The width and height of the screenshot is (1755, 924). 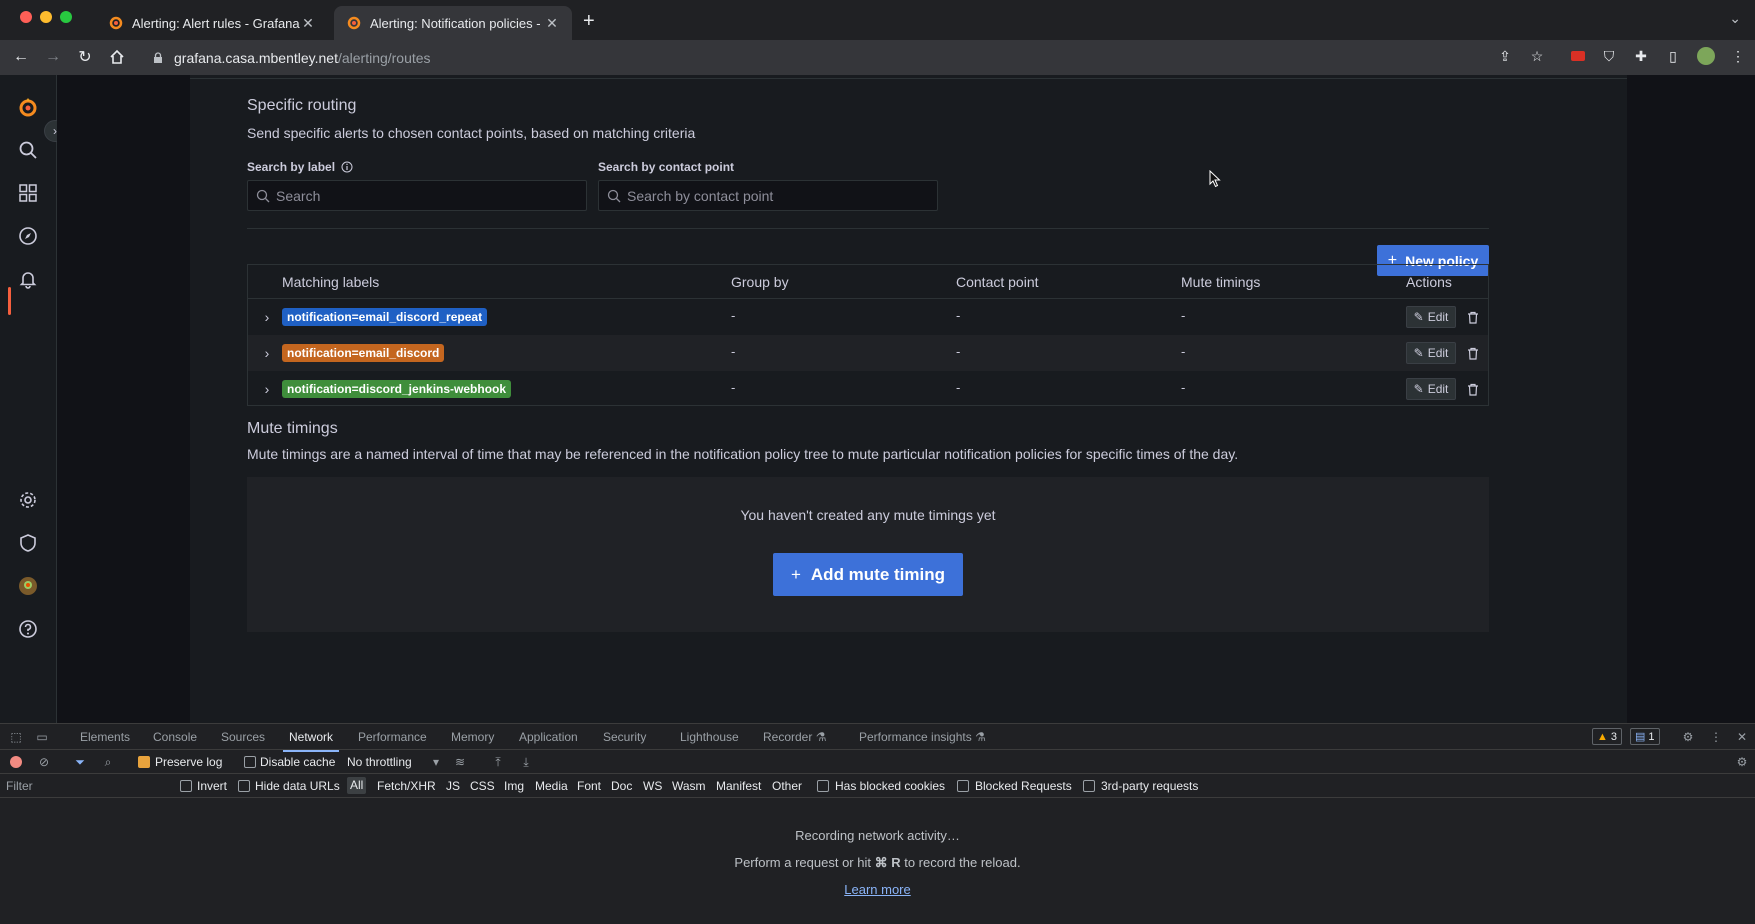 I want to click on devtools-tab-sources: Sources, so click(x=243, y=737).